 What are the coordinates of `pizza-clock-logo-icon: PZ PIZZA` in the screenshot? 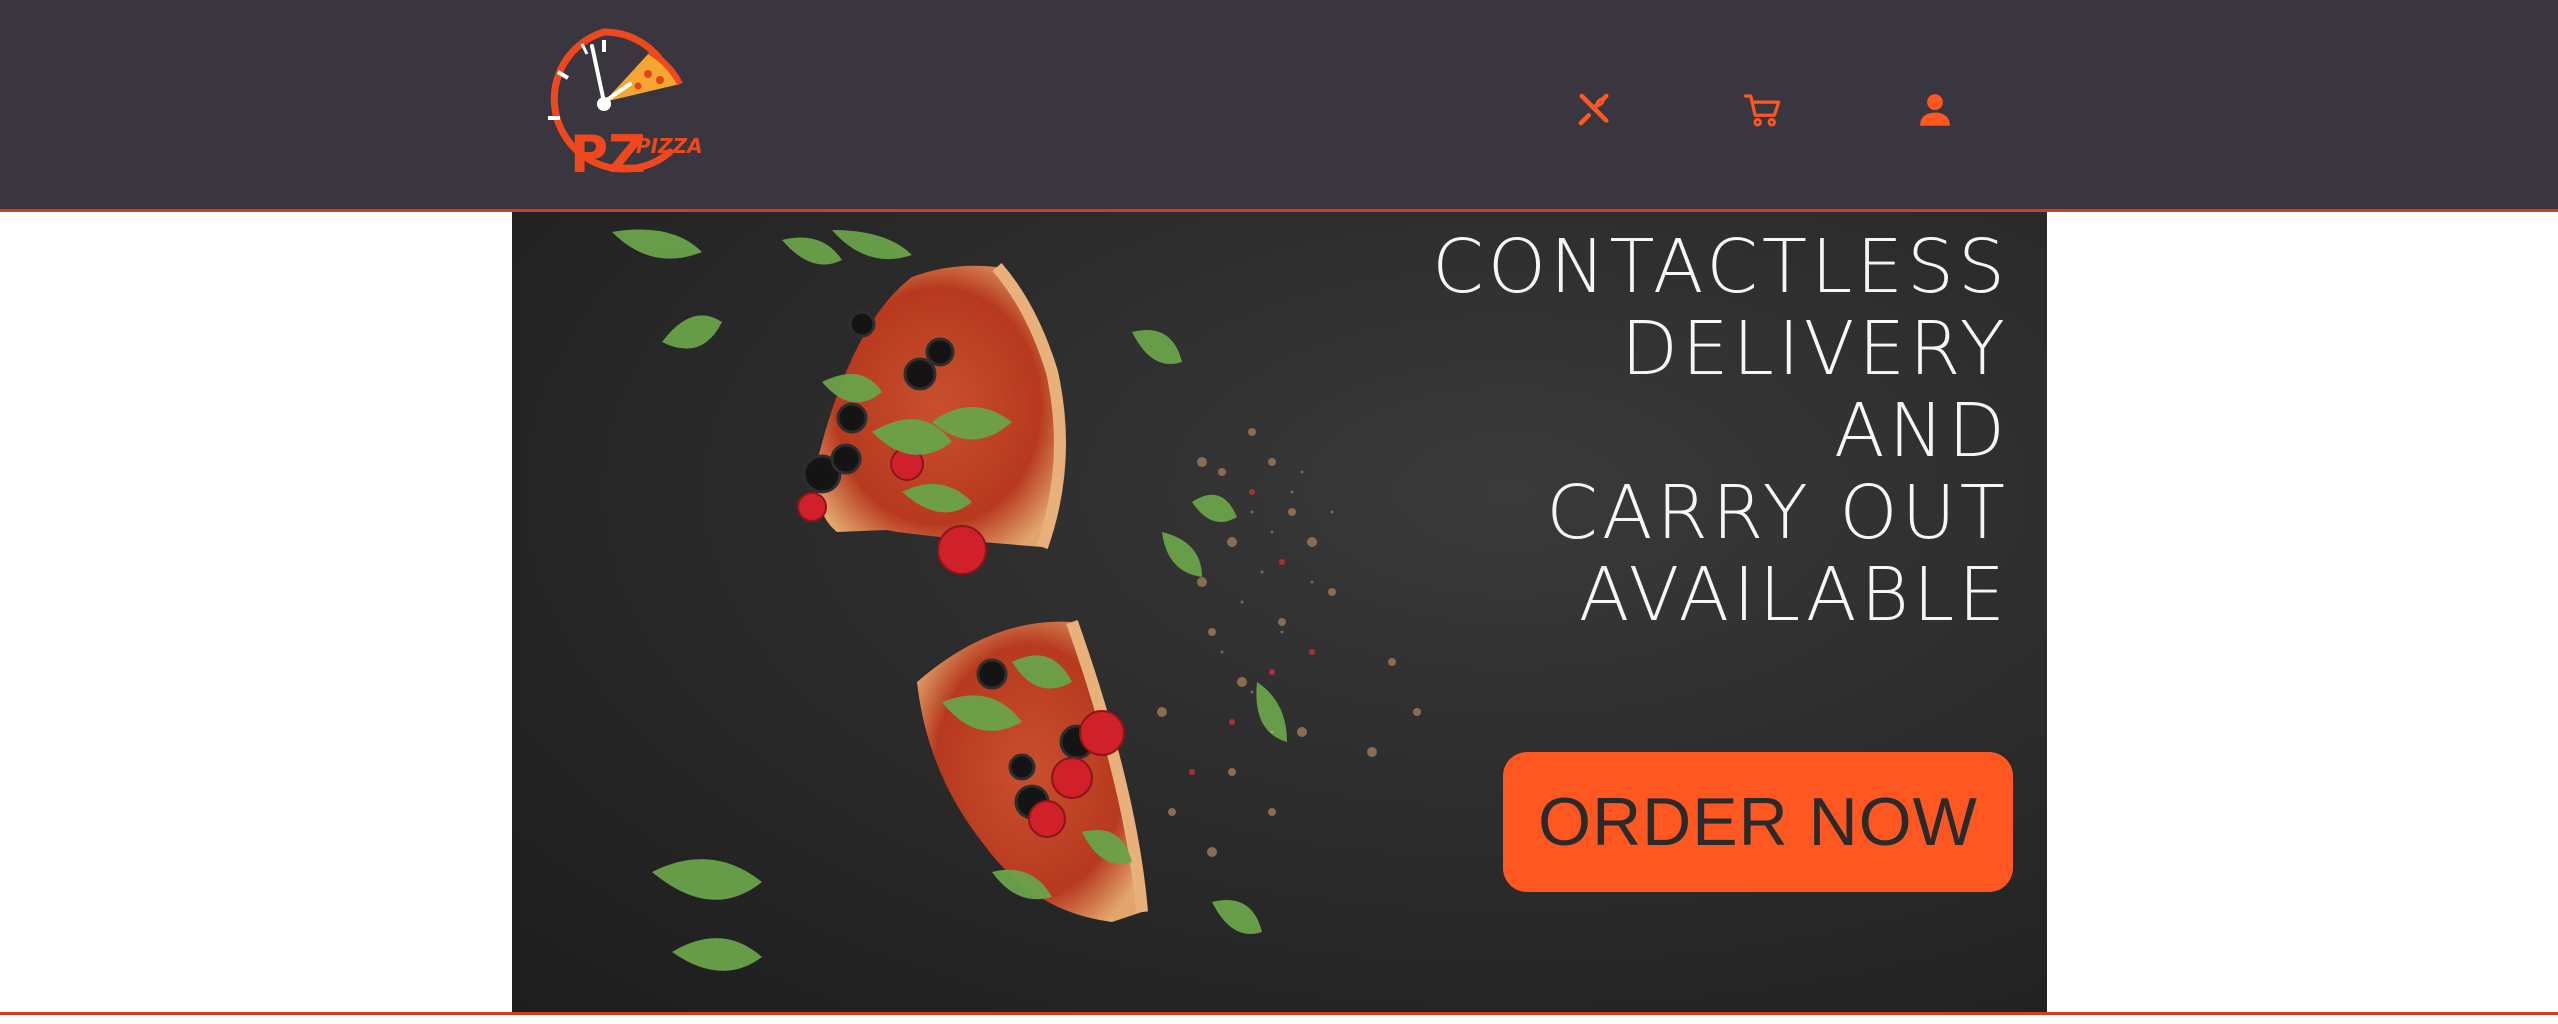 It's located at (625, 106).